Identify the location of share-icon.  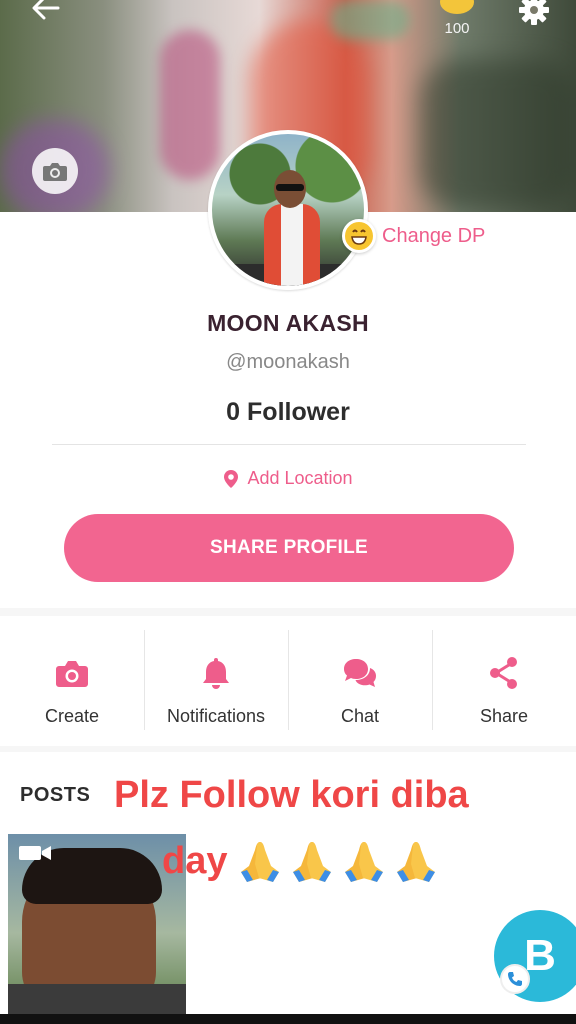
(503, 673).